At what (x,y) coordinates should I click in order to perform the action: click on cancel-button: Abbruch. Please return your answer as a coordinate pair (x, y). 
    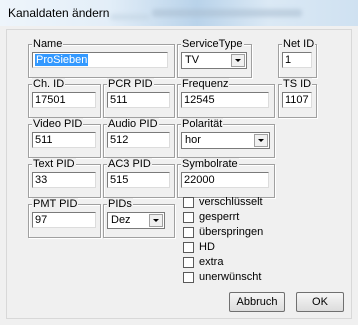
    Looking at the image, I should click on (257, 302).